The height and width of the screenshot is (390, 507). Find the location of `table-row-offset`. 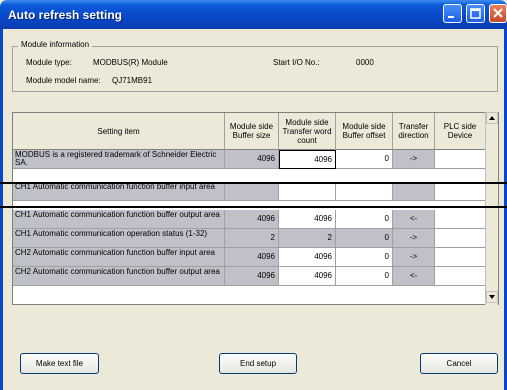

table-row-offset is located at coordinates (364, 191).